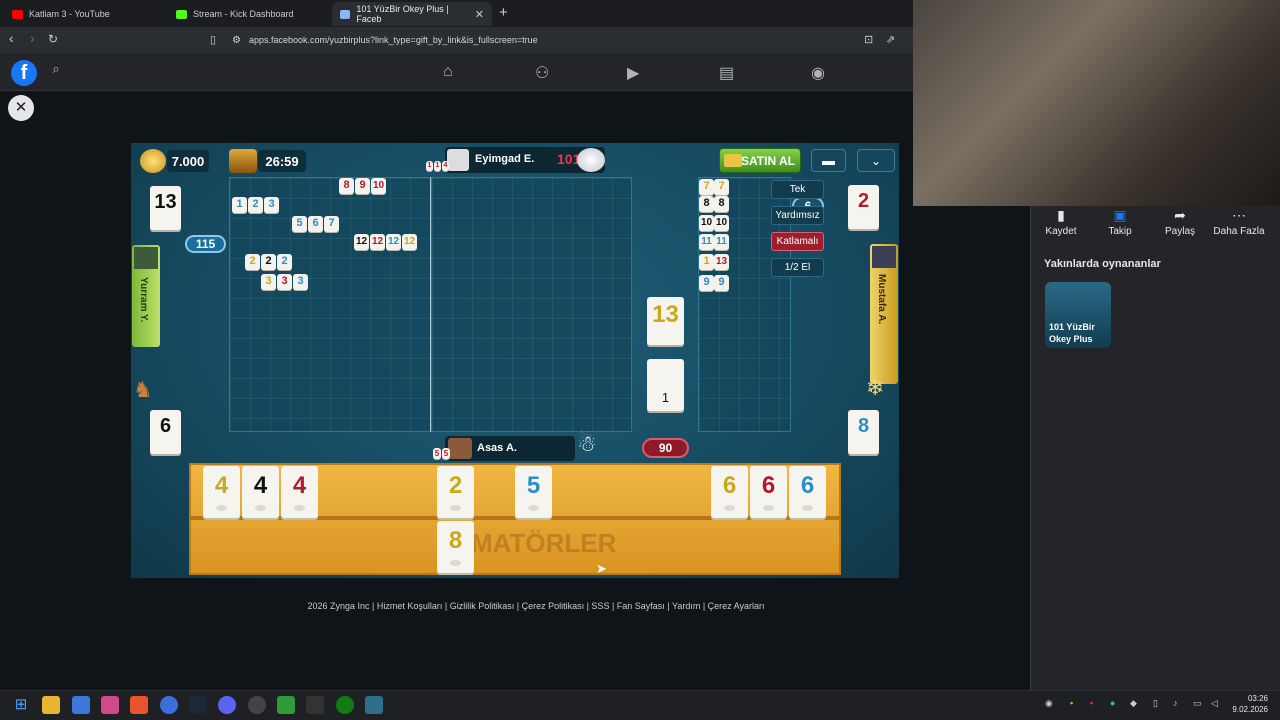 Image resolution: width=1280 pixels, height=720 pixels. What do you see at coordinates (876, 160) in the screenshot?
I see `chevron-down-icon: ⌄` at bounding box center [876, 160].